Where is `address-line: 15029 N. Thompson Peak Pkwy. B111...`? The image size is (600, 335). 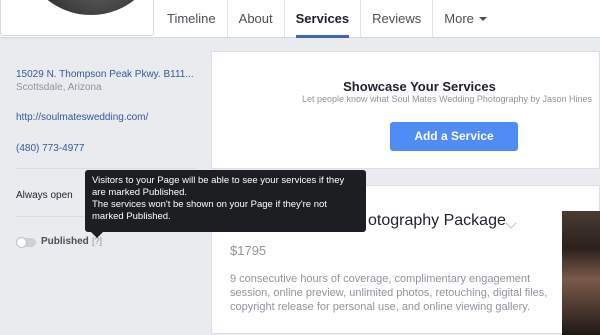 address-line: 15029 N. Thompson Peak Pkwy. B111... is located at coordinates (105, 74).